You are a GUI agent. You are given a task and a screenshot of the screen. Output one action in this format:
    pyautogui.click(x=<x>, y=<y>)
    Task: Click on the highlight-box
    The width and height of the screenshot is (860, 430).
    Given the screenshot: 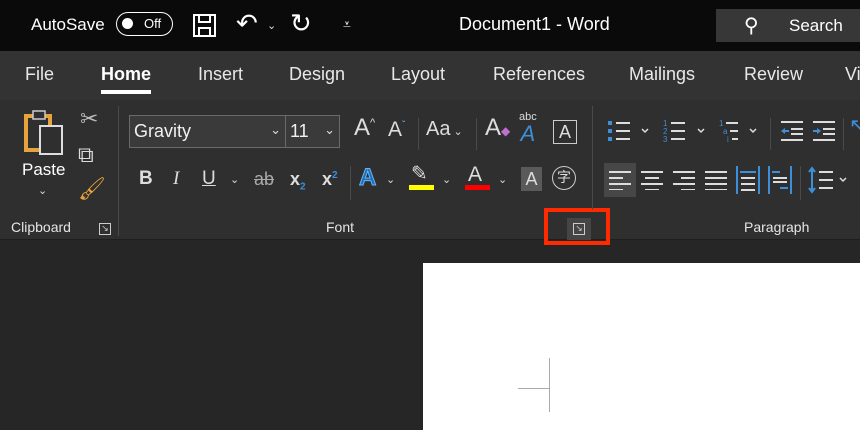 What is the action you would take?
    pyautogui.click(x=577, y=226)
    